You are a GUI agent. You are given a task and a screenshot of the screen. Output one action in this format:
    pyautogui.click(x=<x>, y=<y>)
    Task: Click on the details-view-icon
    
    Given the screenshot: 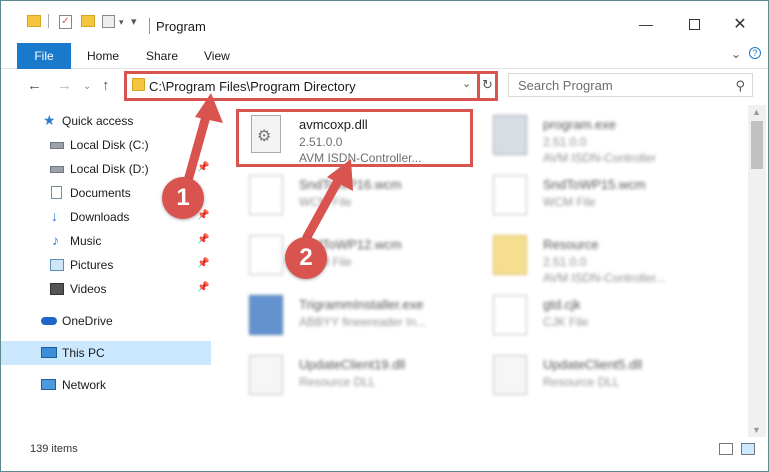 What is the action you would take?
    pyautogui.click(x=726, y=449)
    